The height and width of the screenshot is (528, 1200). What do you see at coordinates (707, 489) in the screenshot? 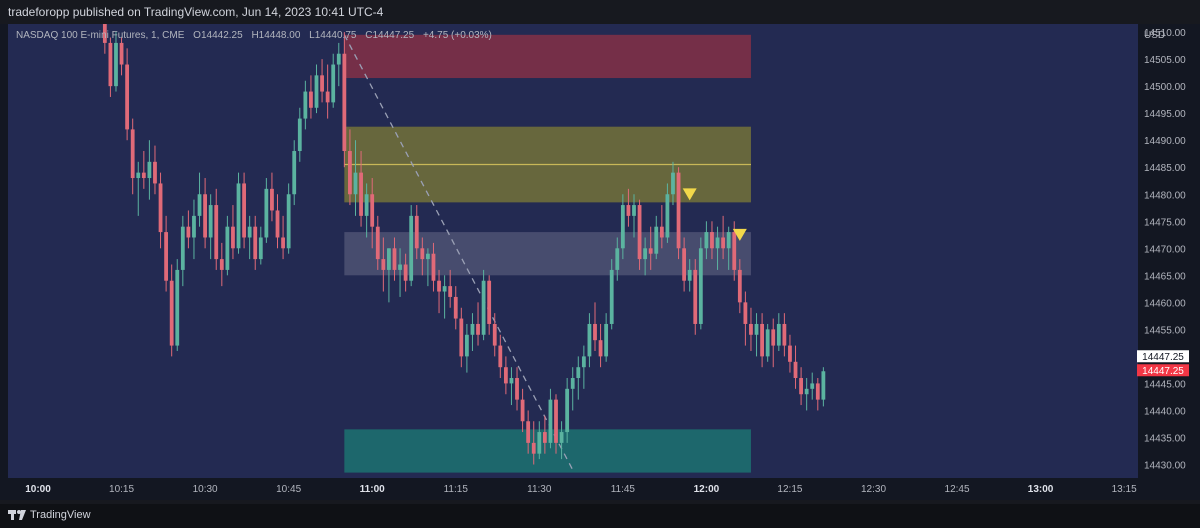
I see `x-tick-label: 12:00` at bounding box center [707, 489].